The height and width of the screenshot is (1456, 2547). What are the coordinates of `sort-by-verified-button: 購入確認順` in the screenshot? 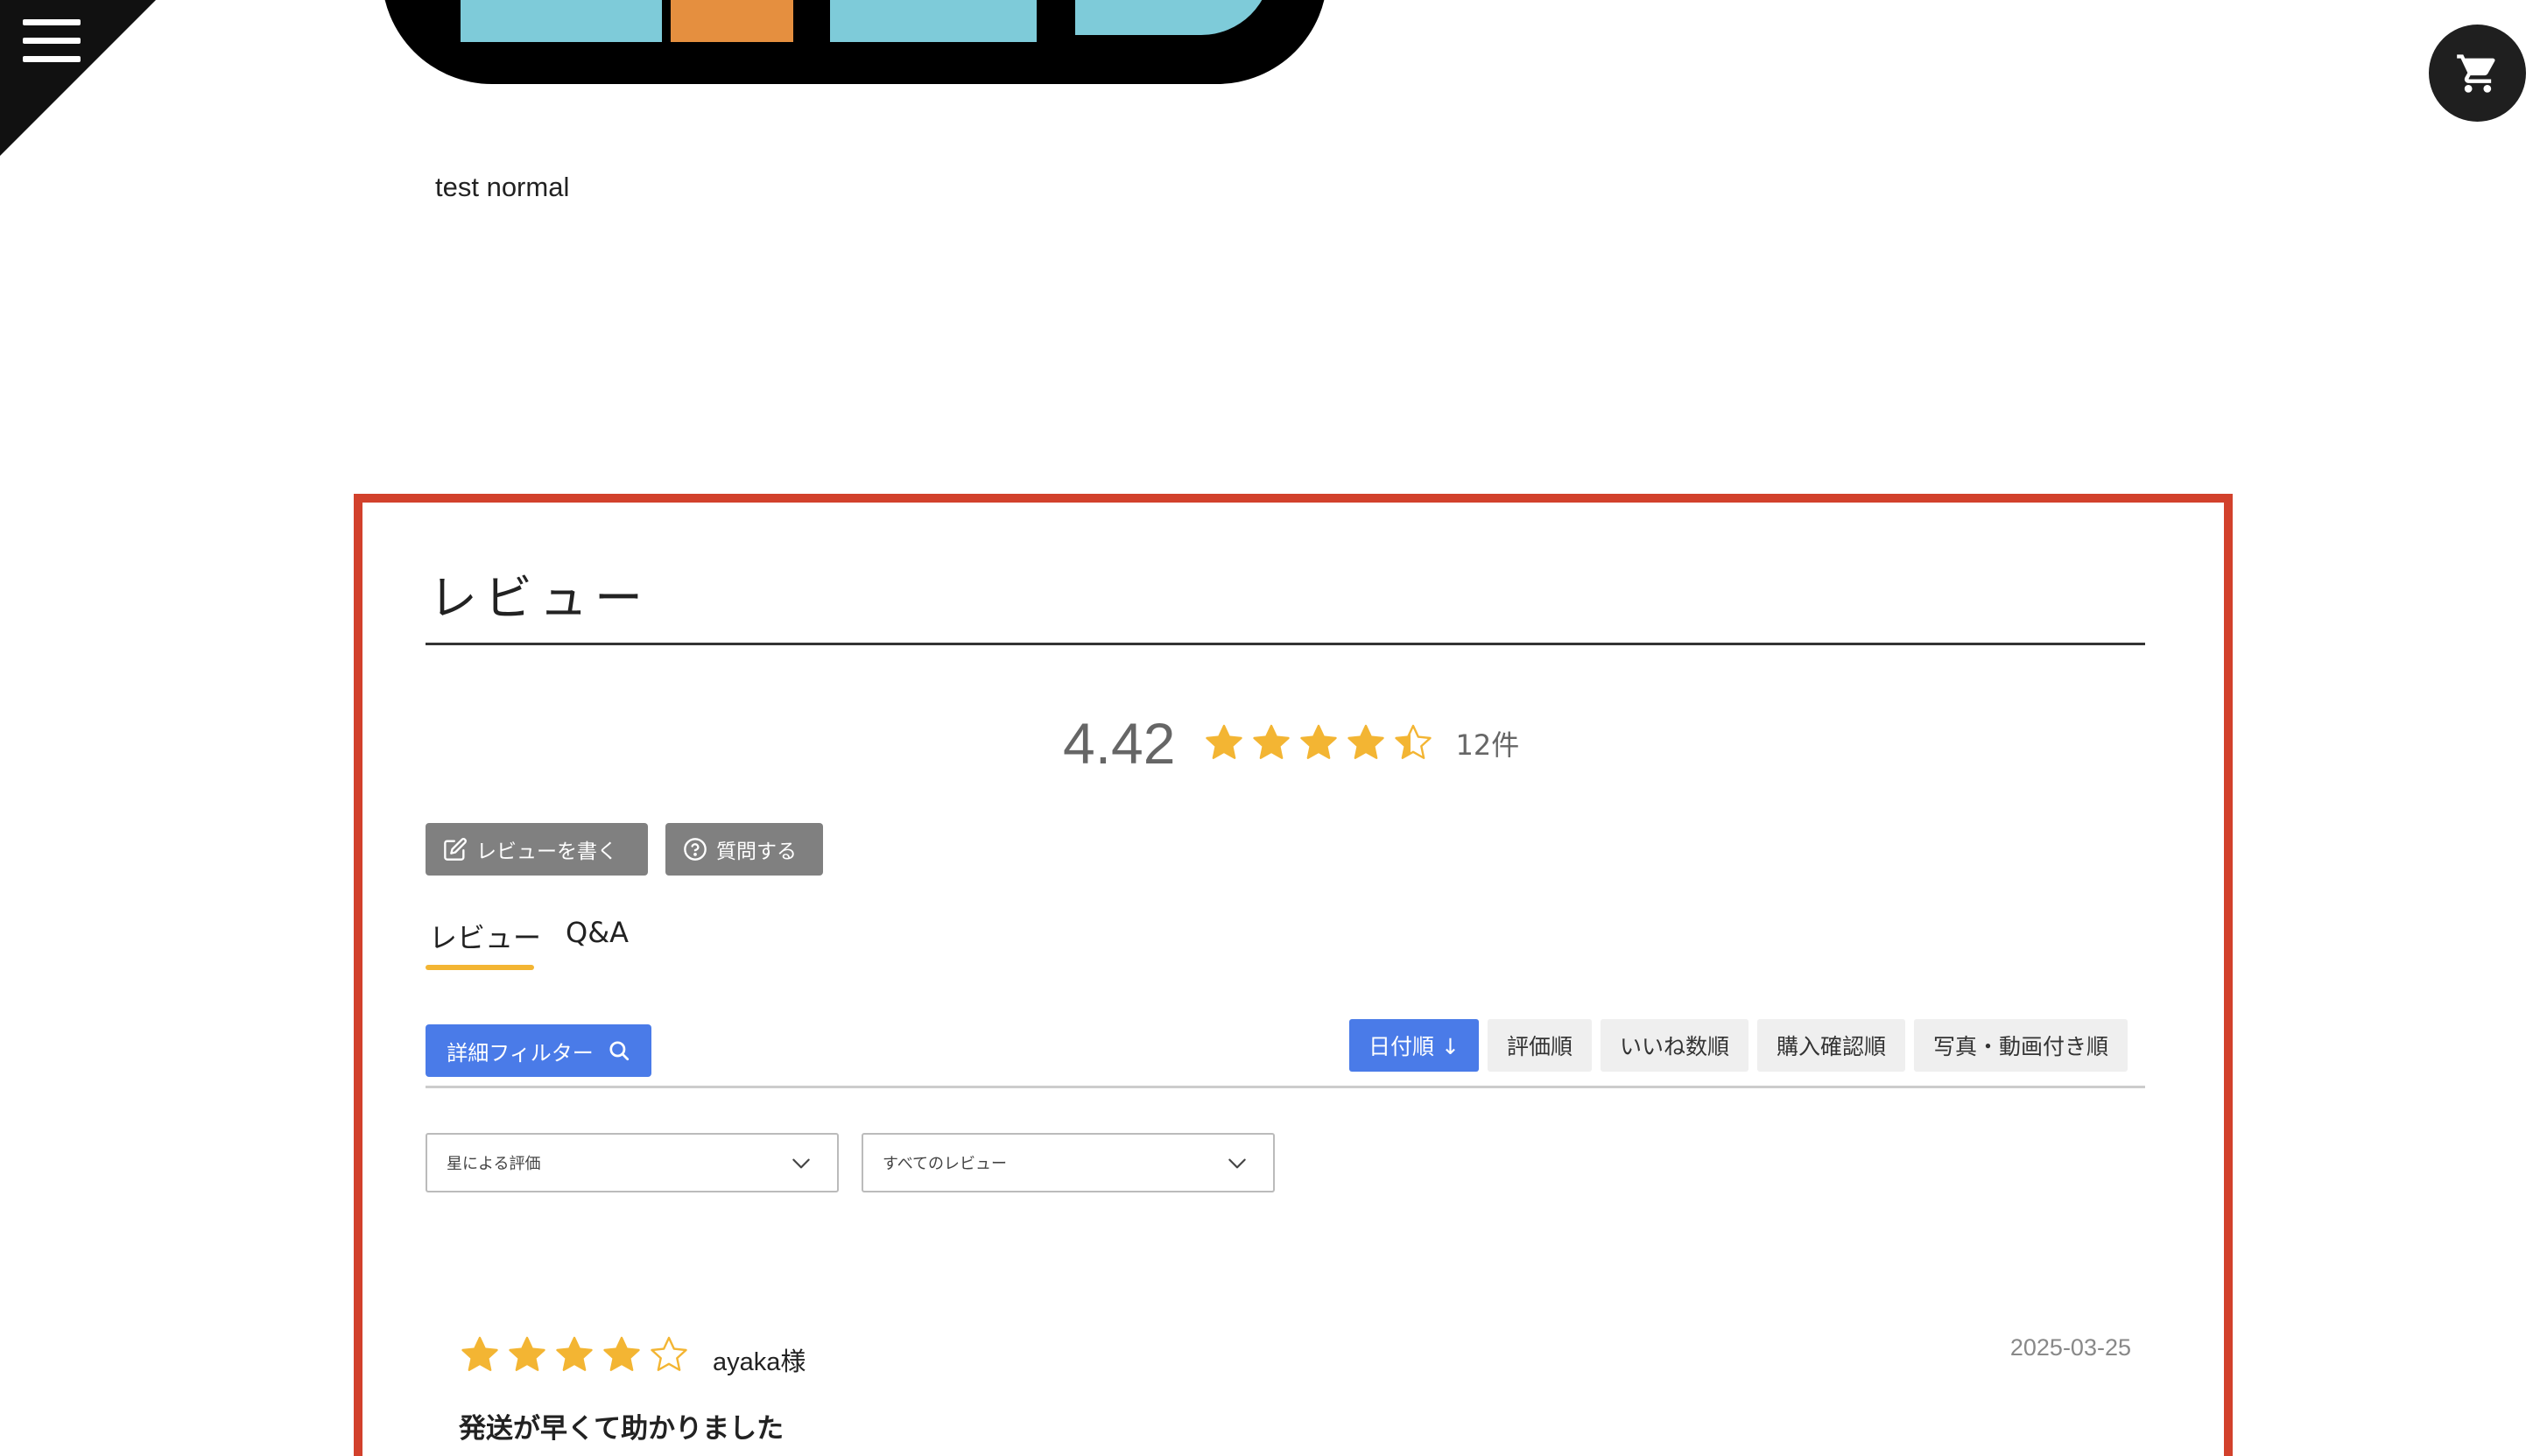 It's located at (1830, 1045).